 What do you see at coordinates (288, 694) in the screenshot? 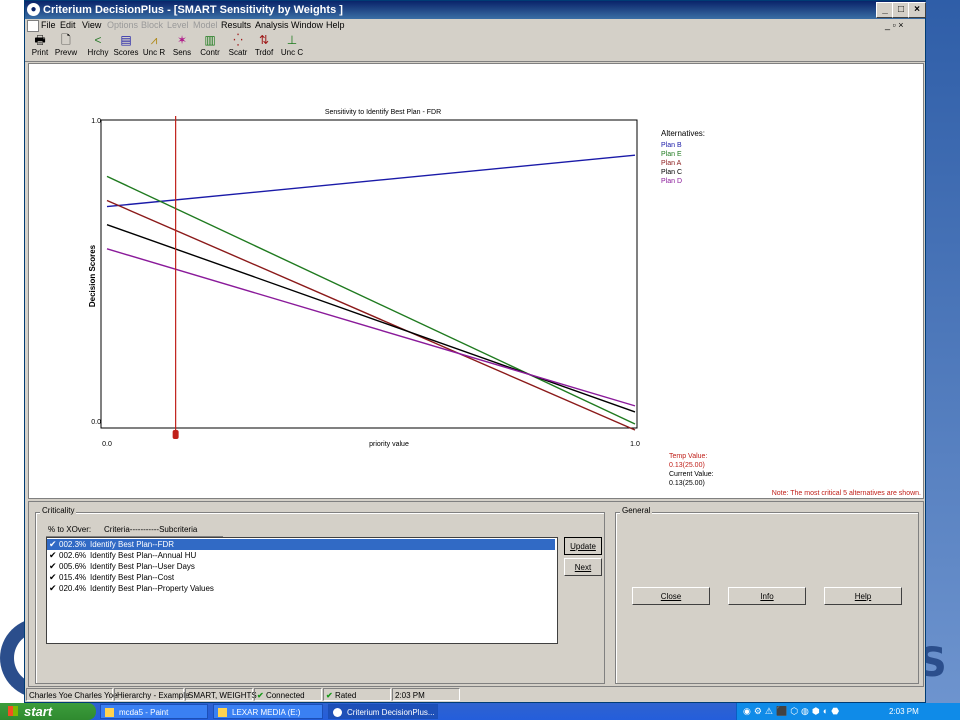
I see `status-connected: ✔ Connected` at bounding box center [288, 694].